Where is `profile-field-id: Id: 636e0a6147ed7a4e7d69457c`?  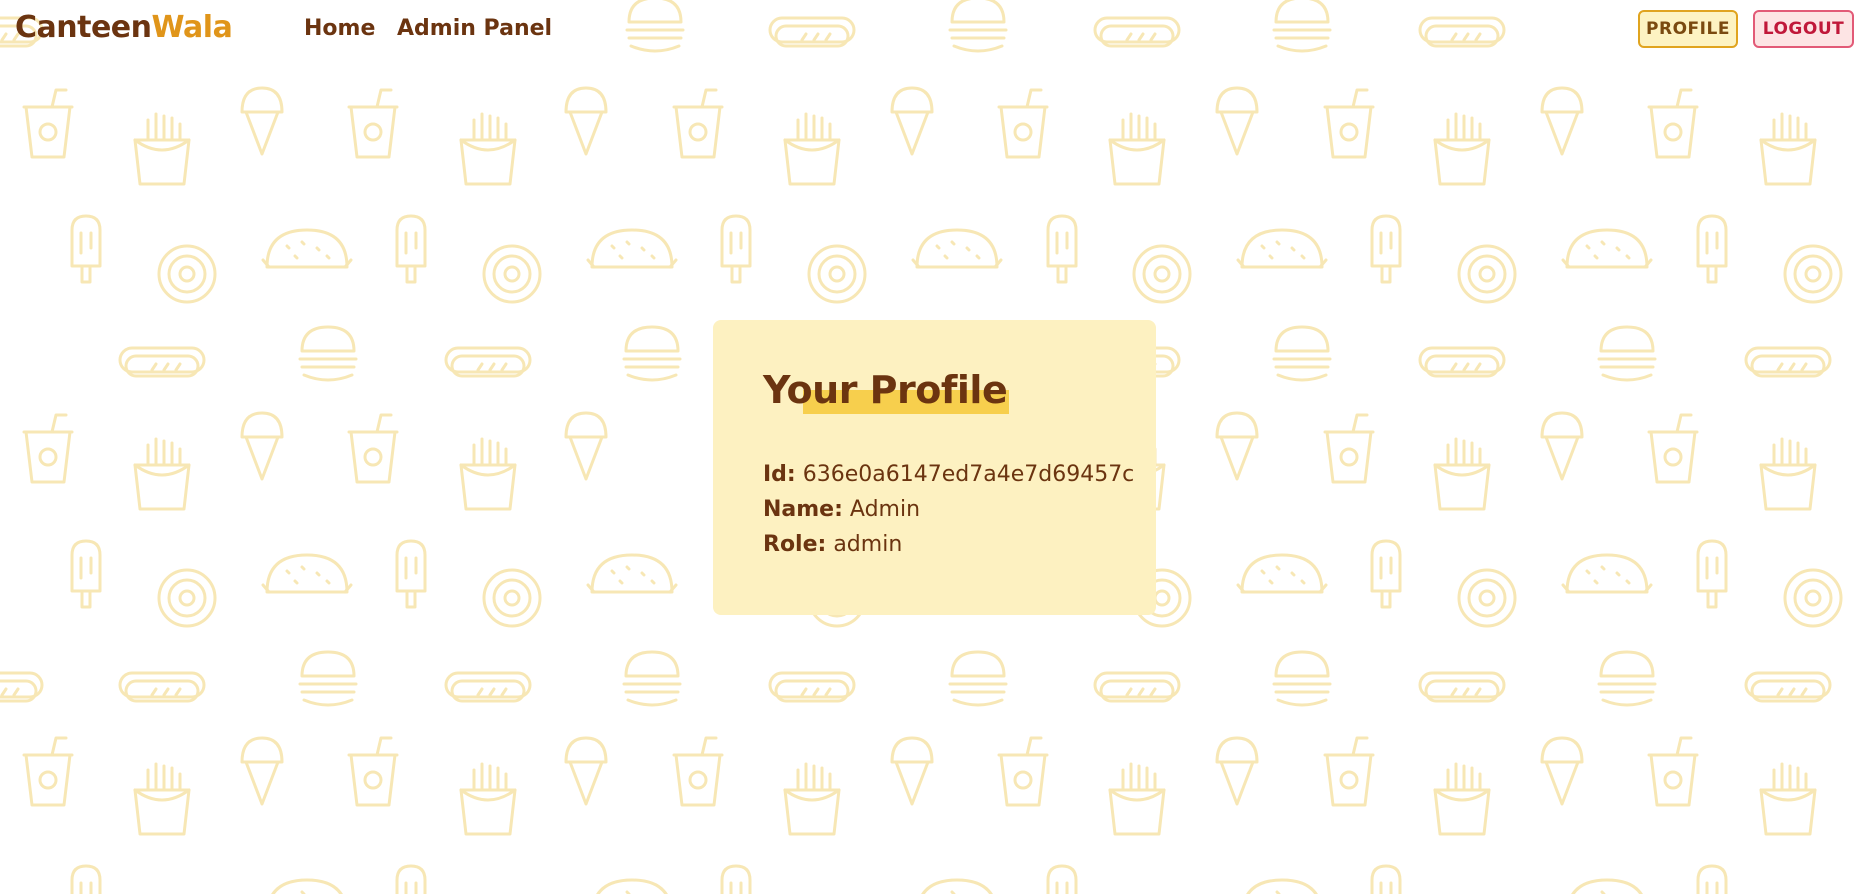
profile-field-id: Id: 636e0a6147ed7a4e7d69457c is located at coordinates (948, 474).